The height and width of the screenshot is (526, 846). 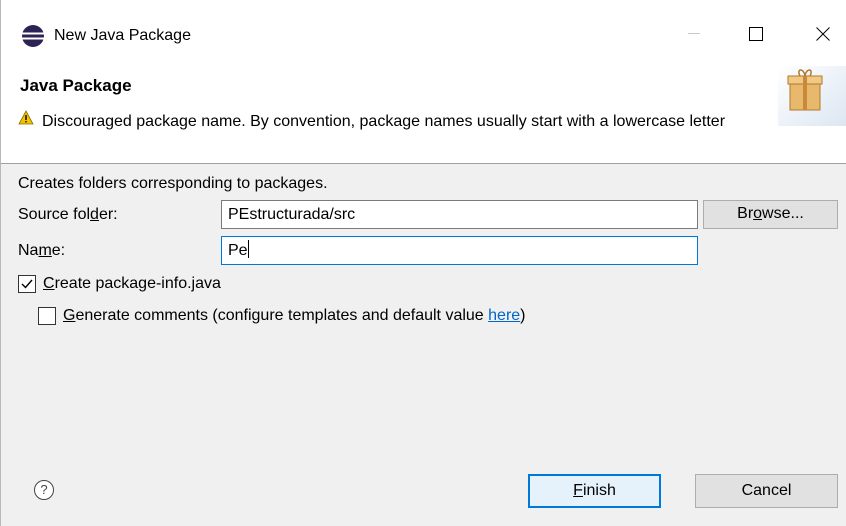 I want to click on generate-comments-checkbox, so click(x=47, y=316).